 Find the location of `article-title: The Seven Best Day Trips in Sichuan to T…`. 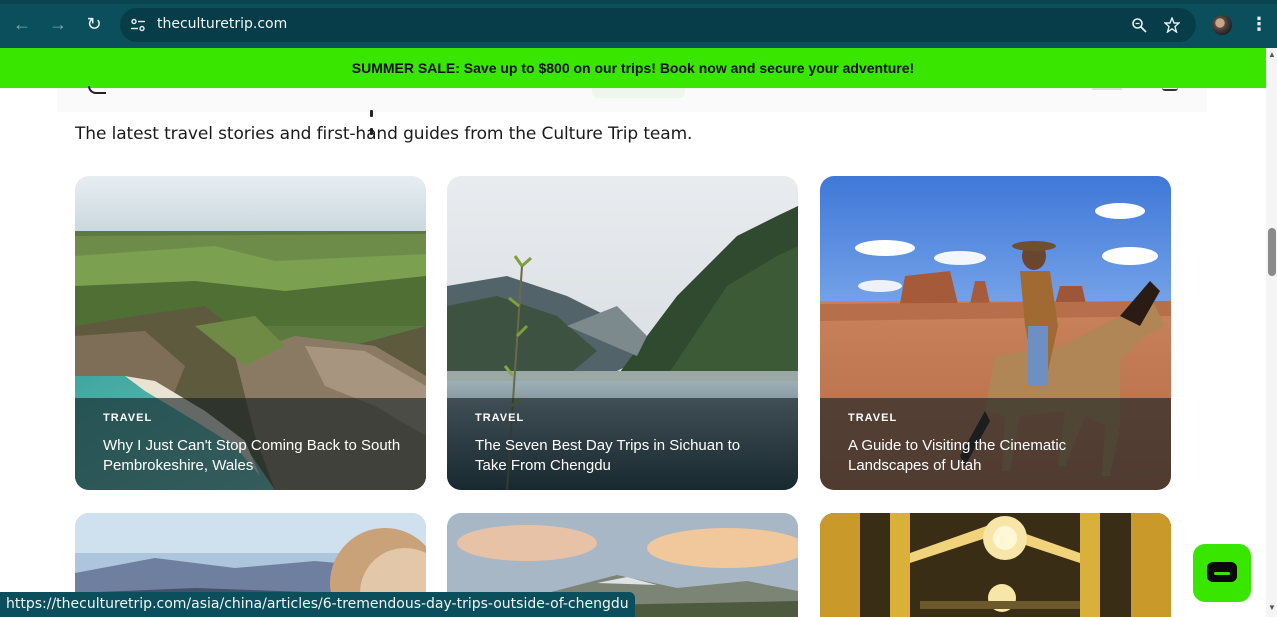

article-title: The Seven Best Day Trips in Sichuan to T… is located at coordinates (625, 456).